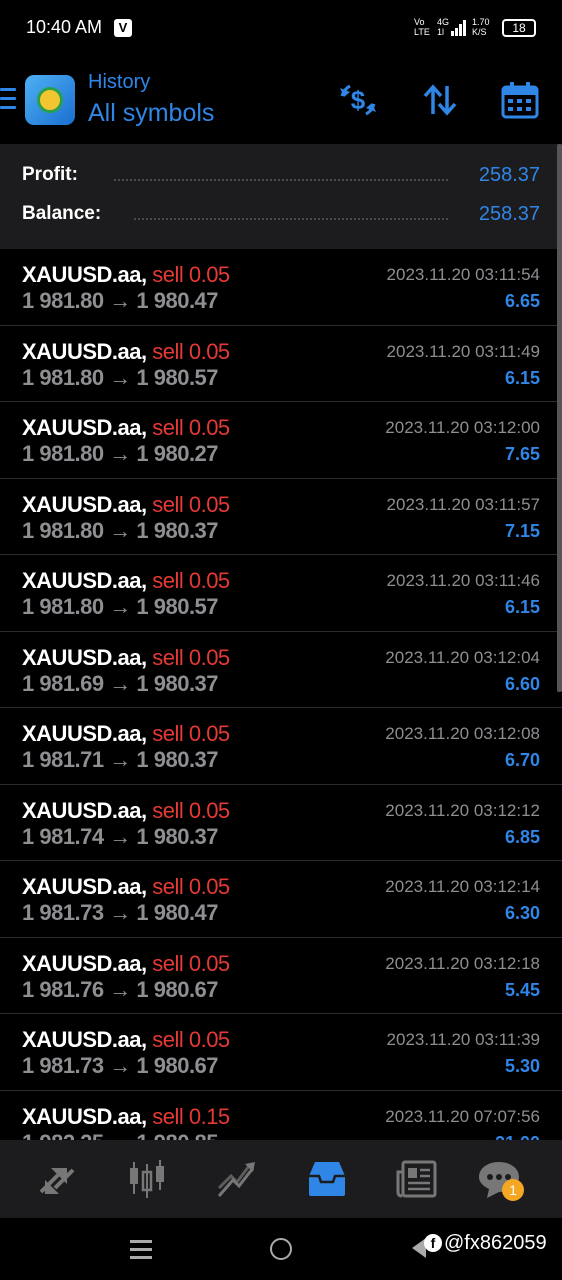  What do you see at coordinates (66, 214) in the screenshot?
I see `balance-label: Balance:` at bounding box center [66, 214].